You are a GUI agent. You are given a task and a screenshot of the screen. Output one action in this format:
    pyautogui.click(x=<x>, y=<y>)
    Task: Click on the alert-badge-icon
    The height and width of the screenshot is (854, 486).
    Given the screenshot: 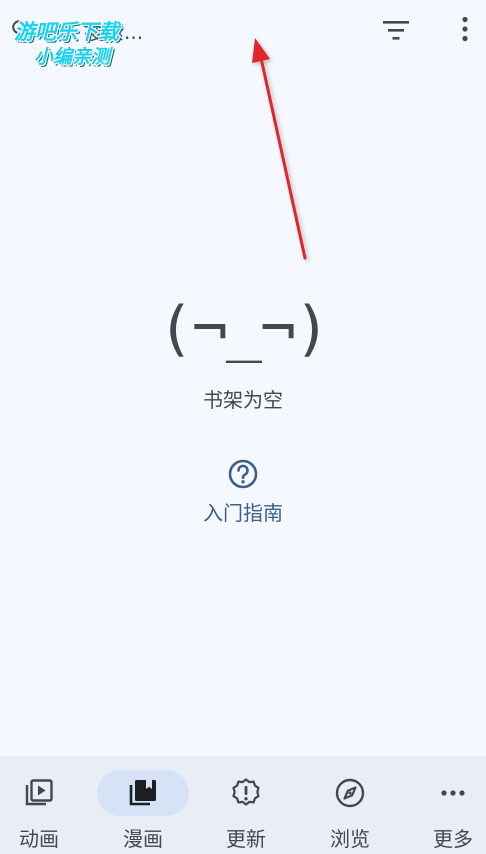 What is the action you would take?
    pyautogui.click(x=246, y=792)
    